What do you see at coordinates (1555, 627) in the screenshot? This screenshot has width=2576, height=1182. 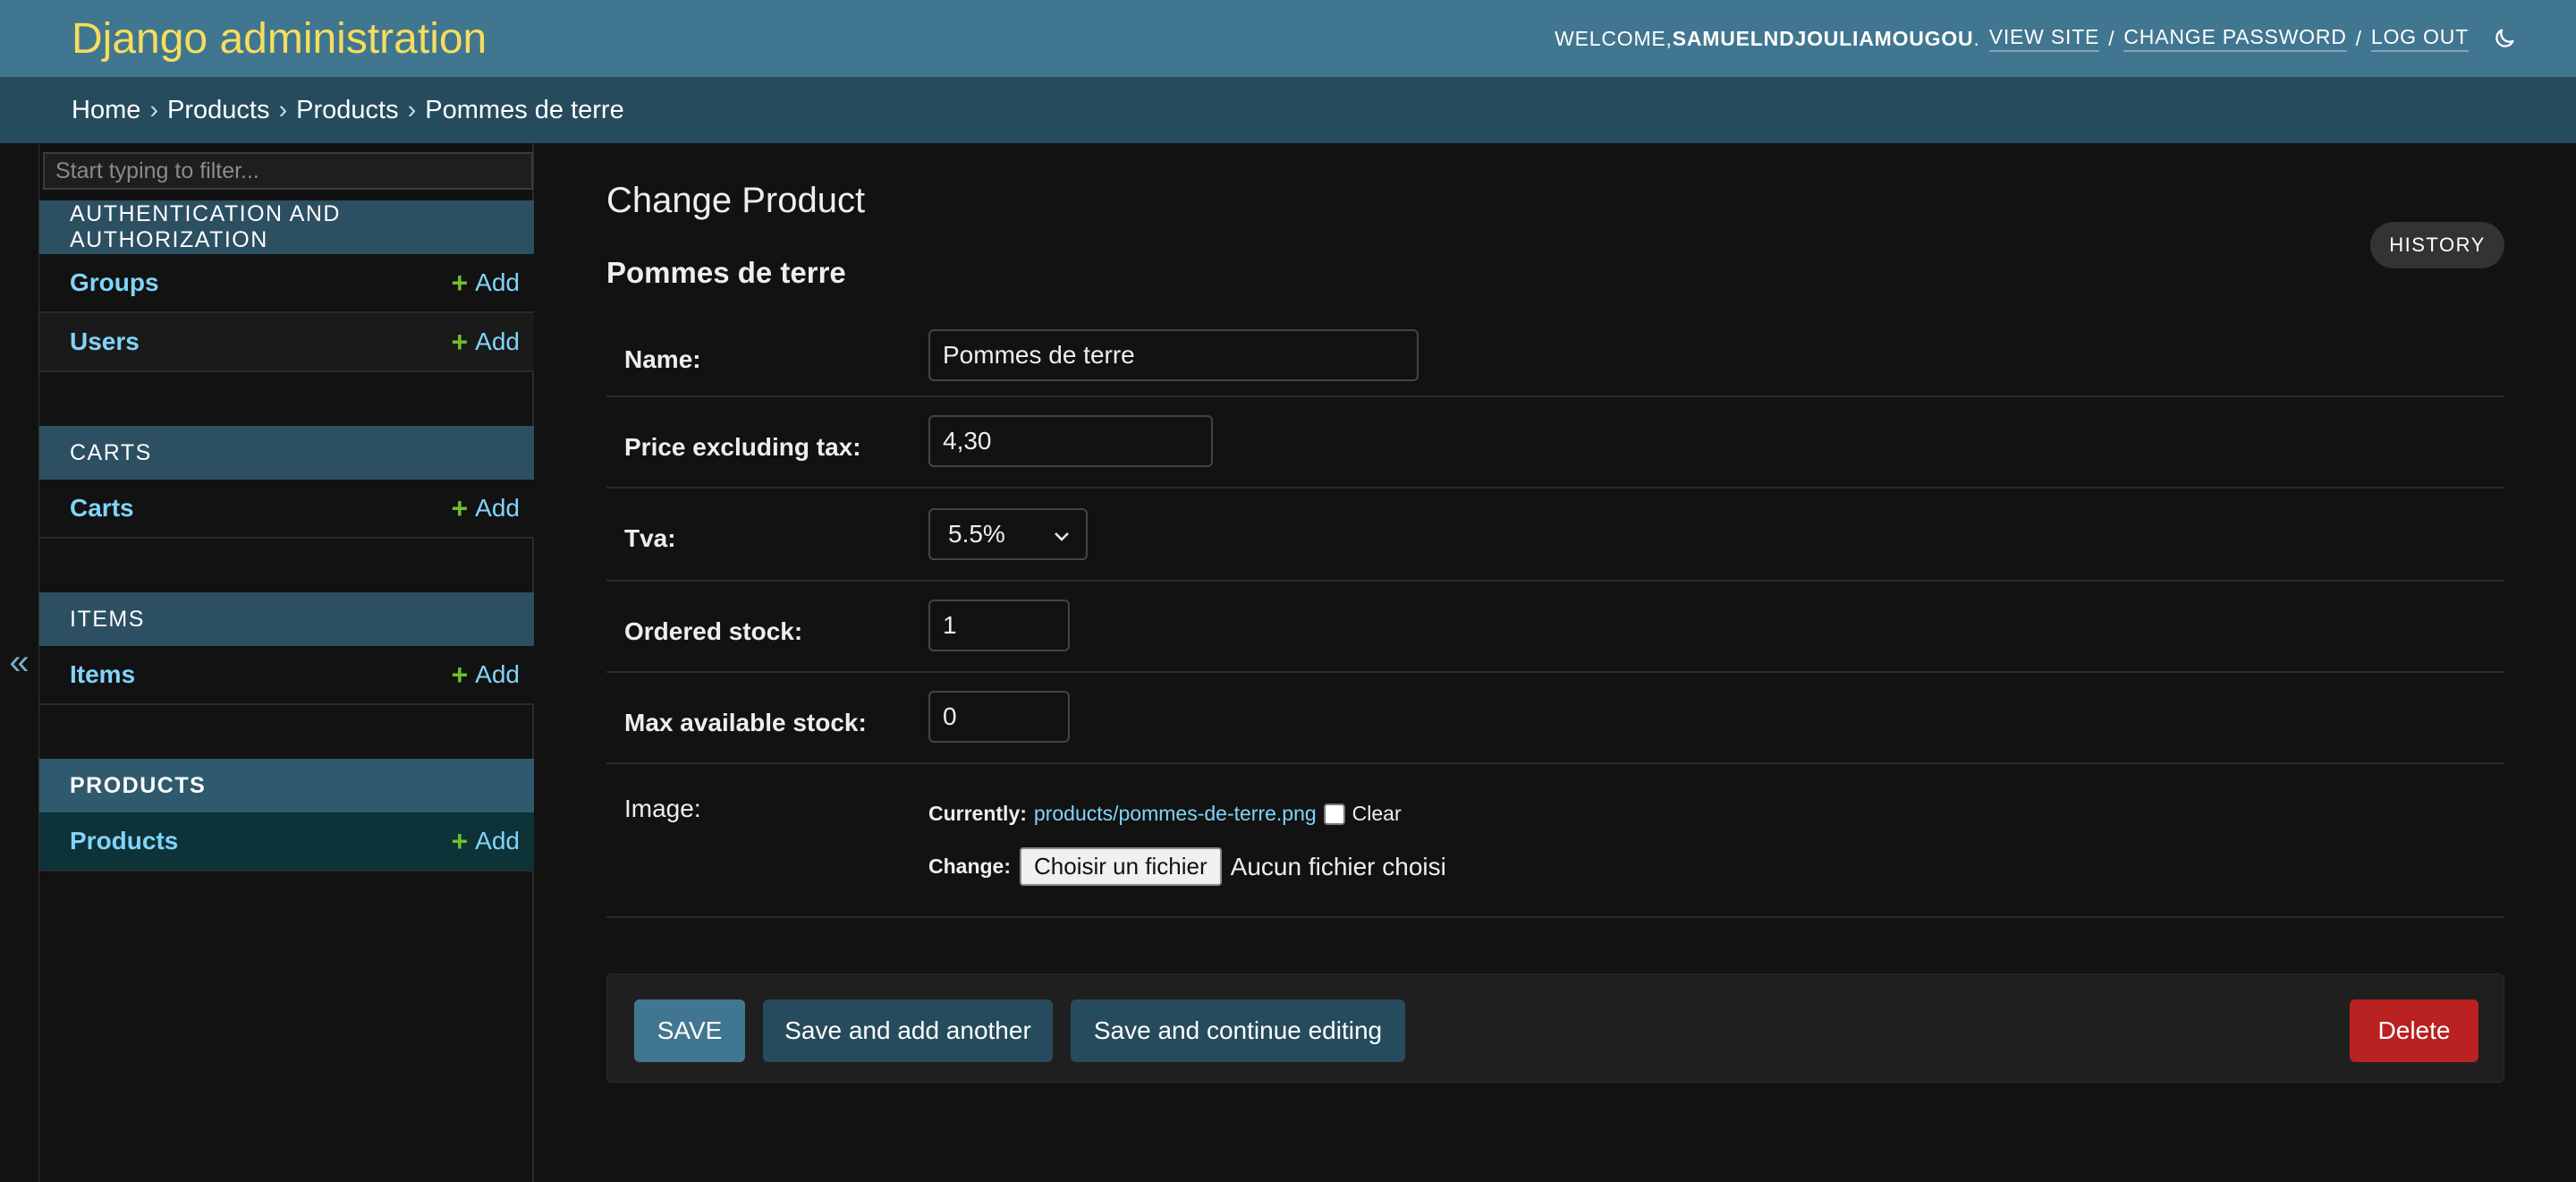 I see `form-row-ordered-stock: Ordered stock:` at bounding box center [1555, 627].